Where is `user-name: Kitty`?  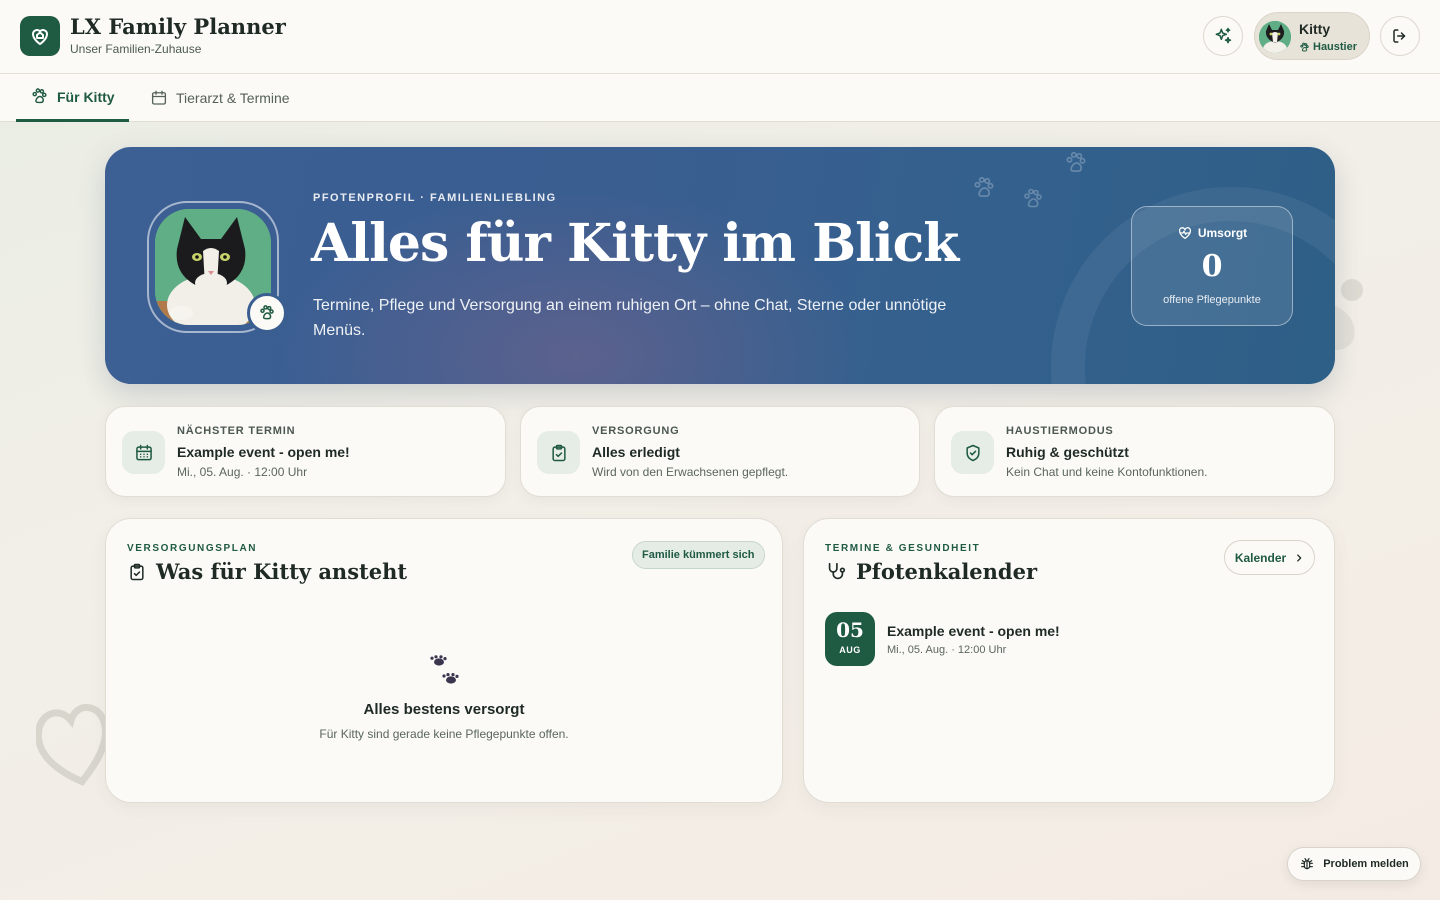 user-name: Kitty is located at coordinates (1315, 29).